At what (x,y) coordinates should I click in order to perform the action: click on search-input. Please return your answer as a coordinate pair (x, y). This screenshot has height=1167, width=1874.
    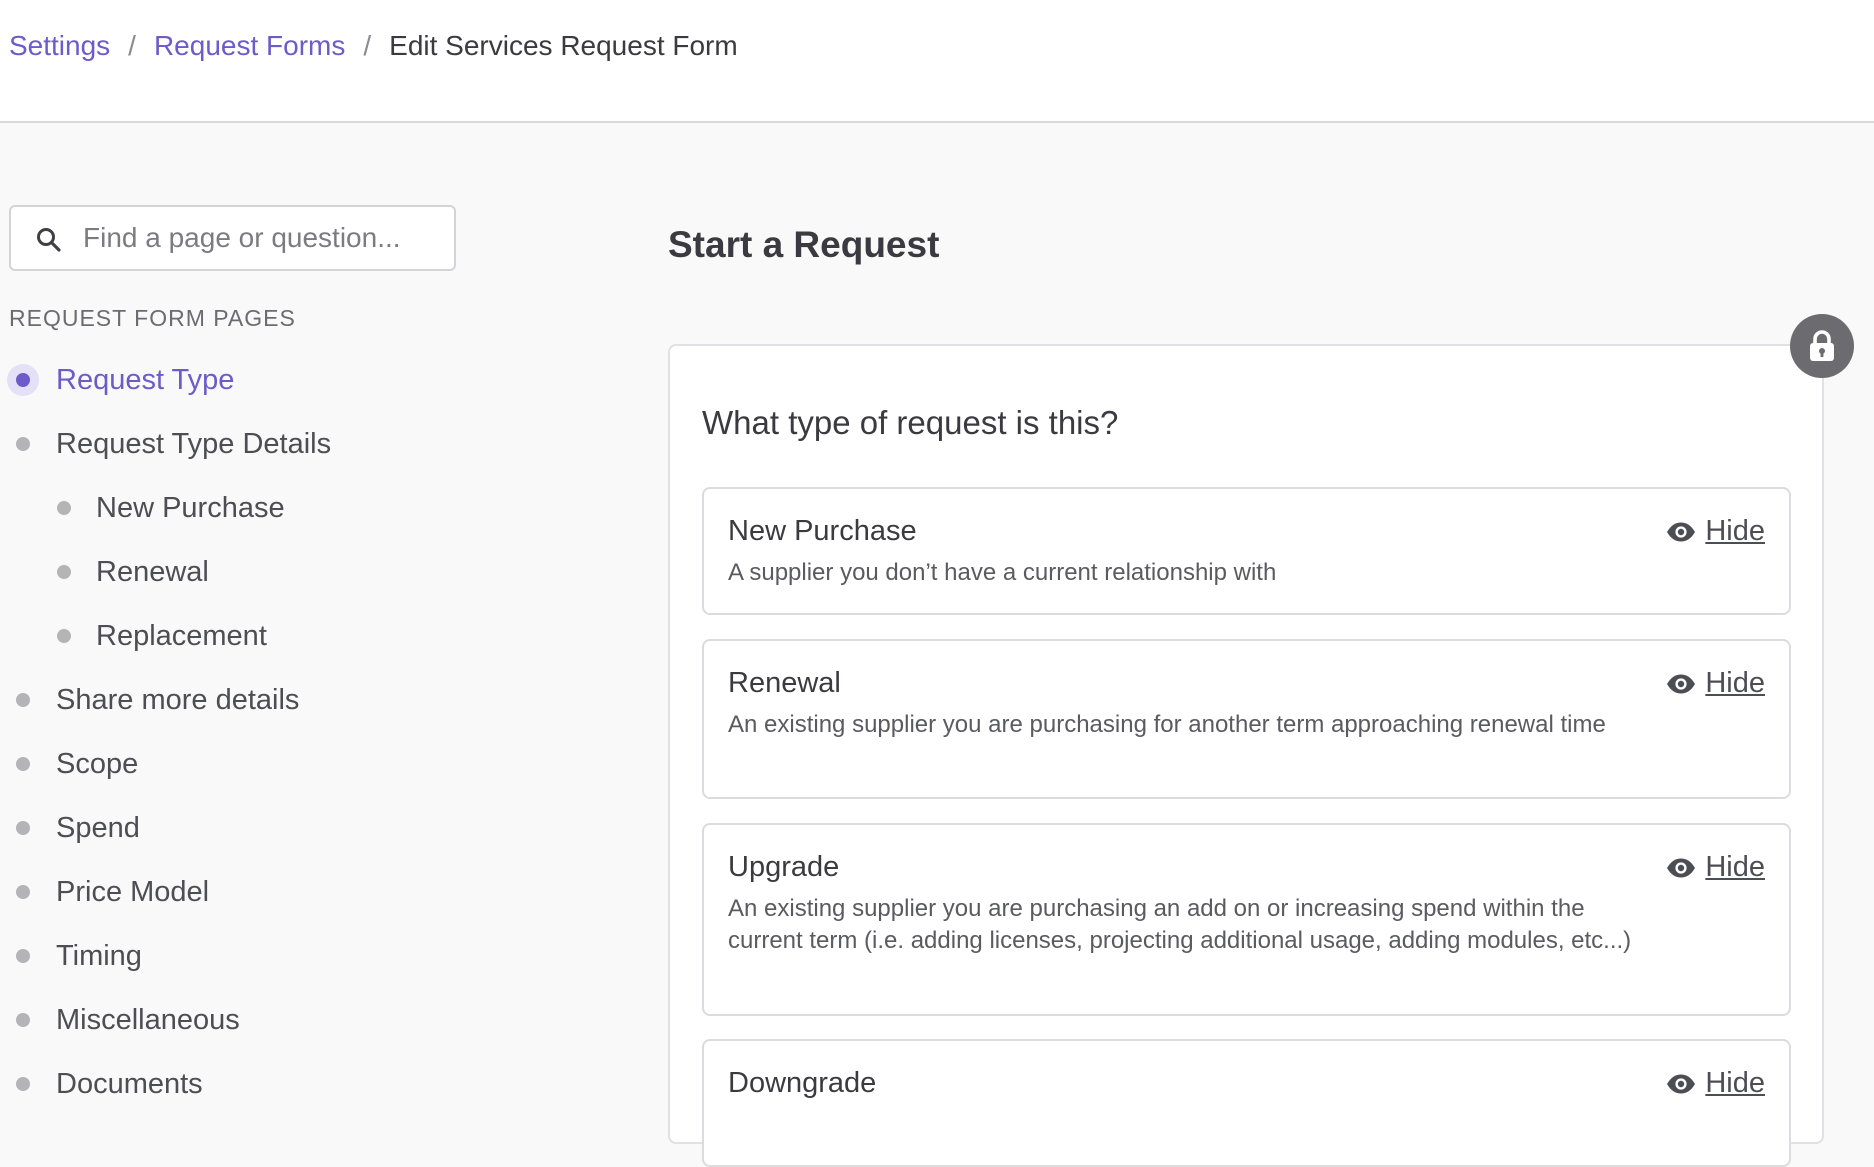
    Looking at the image, I should click on (263, 238).